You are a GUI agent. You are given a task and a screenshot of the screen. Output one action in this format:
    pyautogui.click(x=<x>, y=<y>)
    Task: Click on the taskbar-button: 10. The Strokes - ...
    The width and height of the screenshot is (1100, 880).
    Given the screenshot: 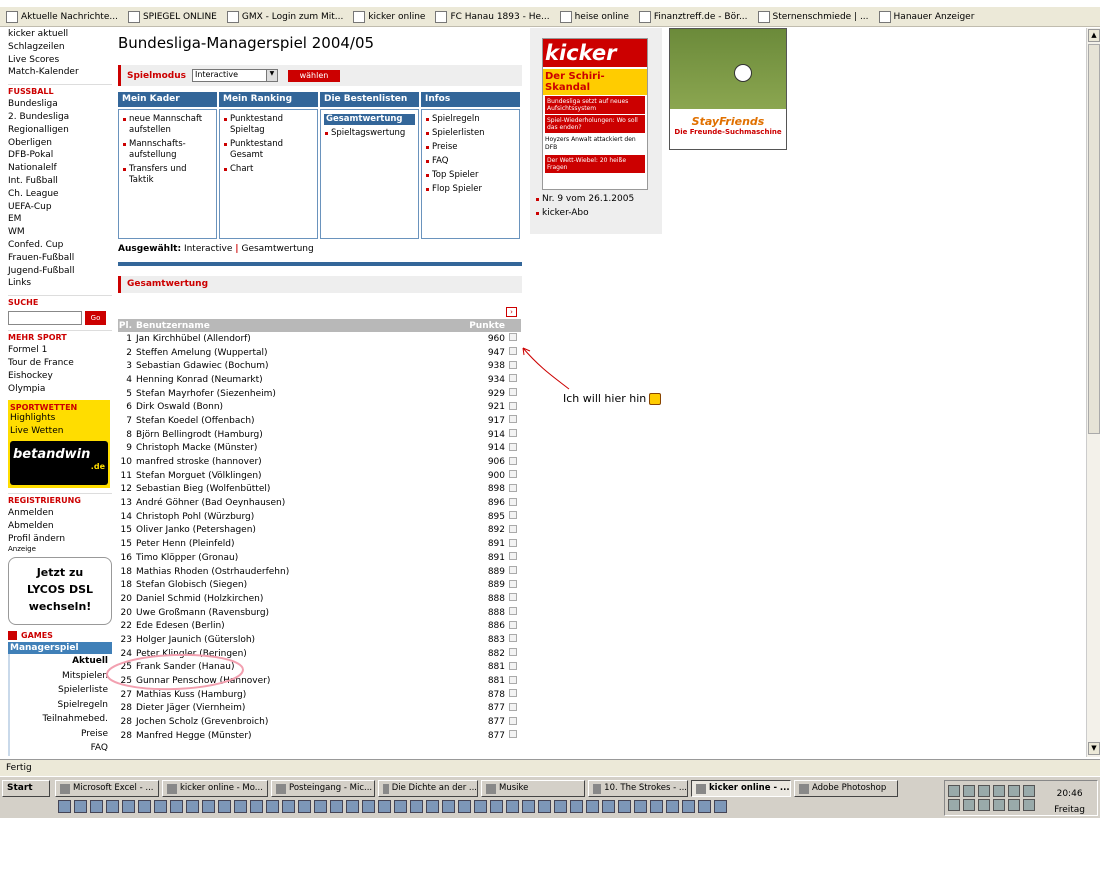 What is the action you would take?
    pyautogui.click(x=638, y=788)
    